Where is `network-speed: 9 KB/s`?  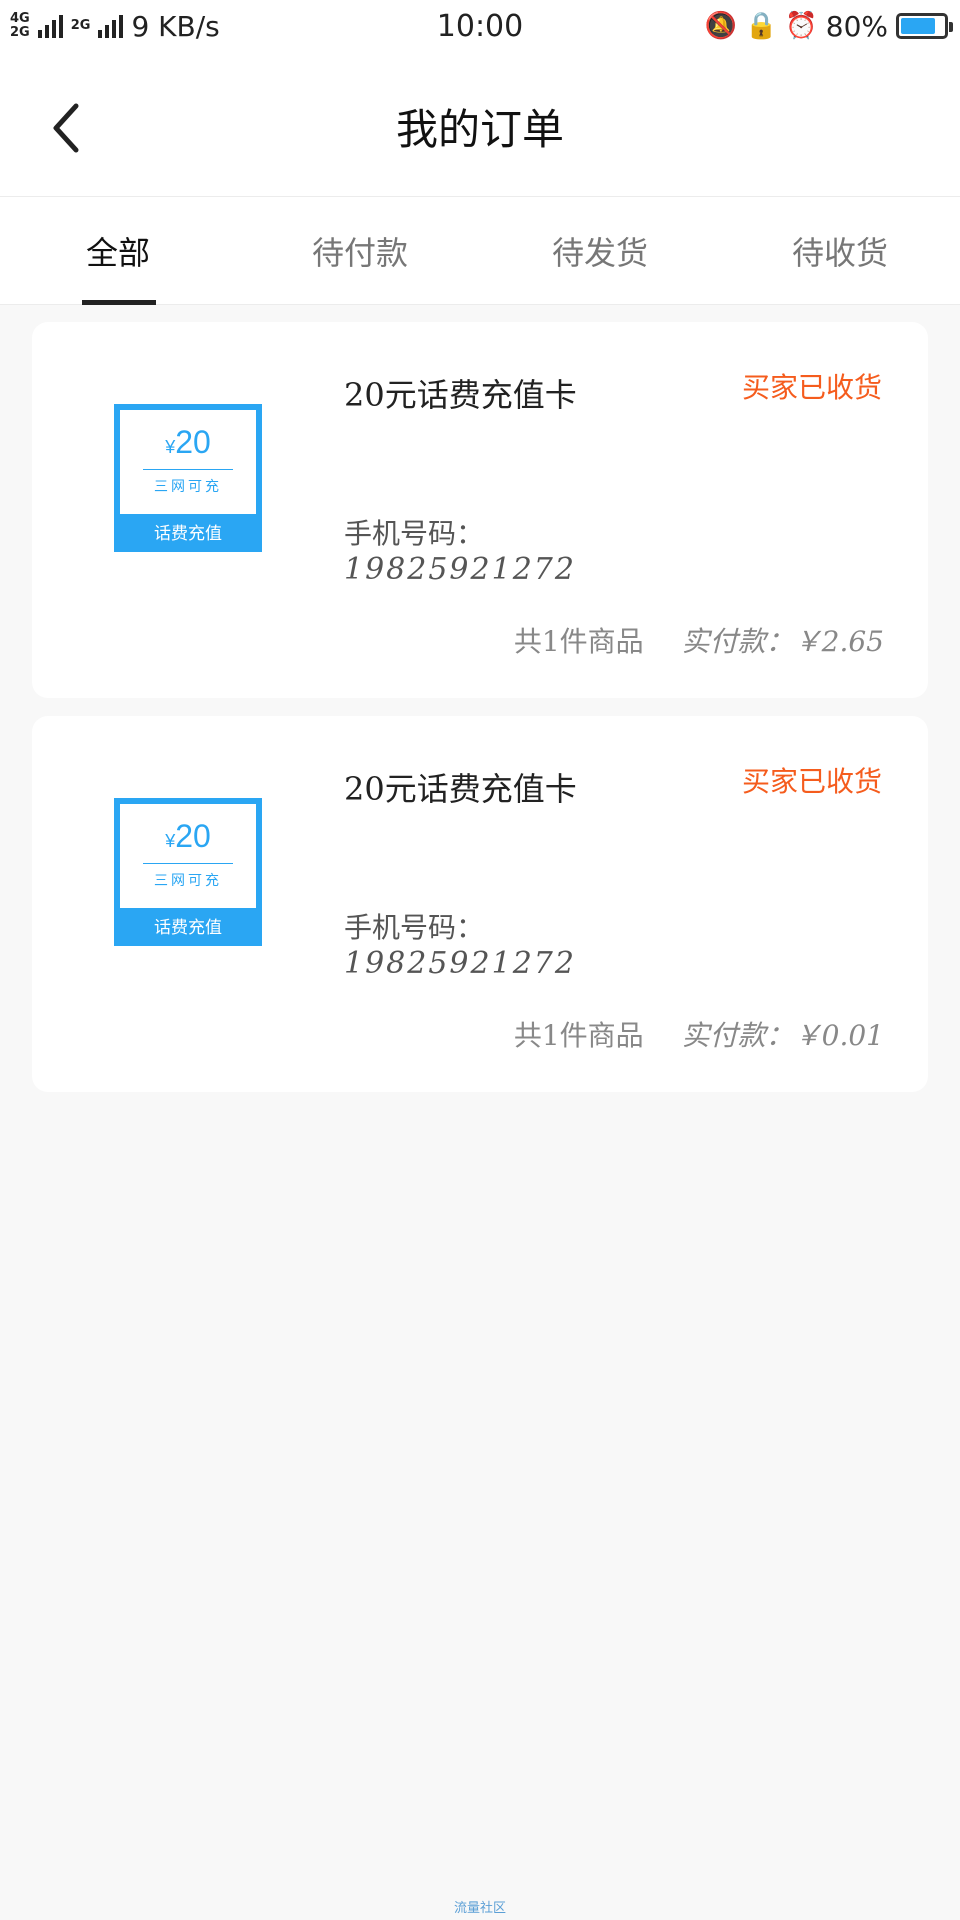 network-speed: 9 KB/s is located at coordinates (175, 26).